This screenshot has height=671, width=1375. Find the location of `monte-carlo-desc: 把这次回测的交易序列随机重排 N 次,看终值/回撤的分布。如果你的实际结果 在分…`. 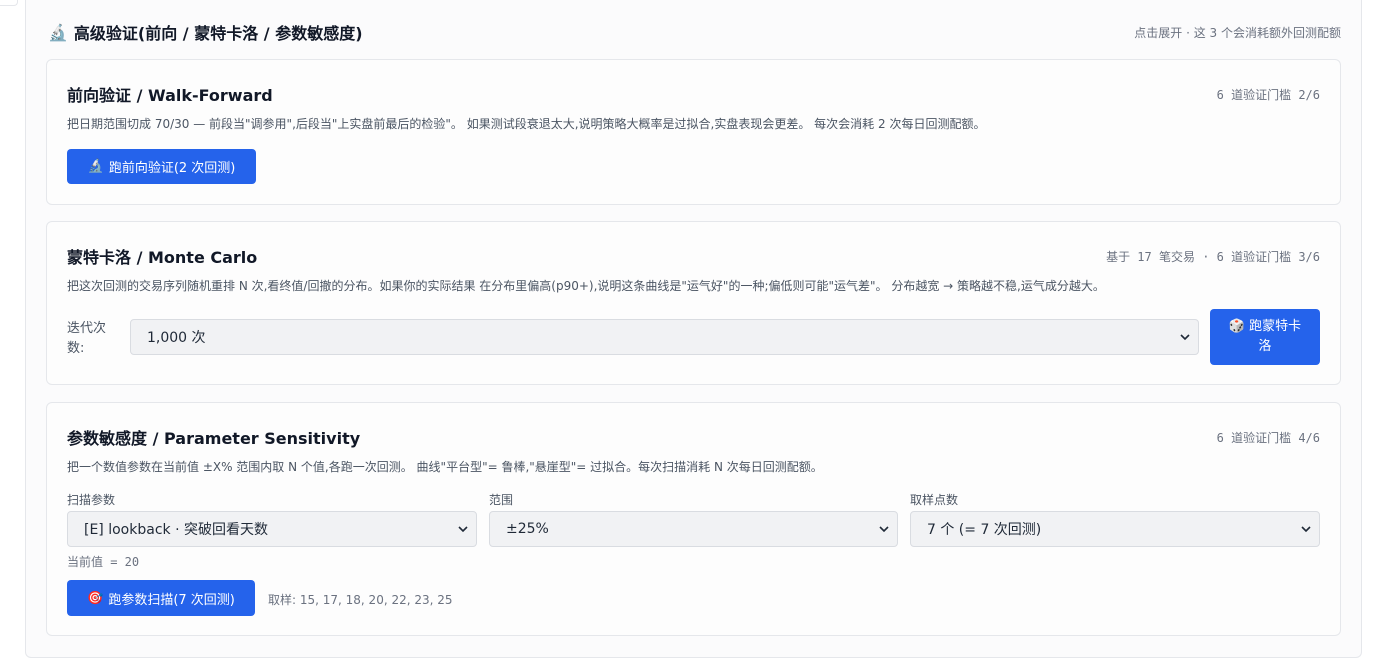

monte-carlo-desc: 把这次回测的交易序列随机重排 N 次,看终值/回撤的分布。如果你的实际结果 在分… is located at coordinates (586, 286).